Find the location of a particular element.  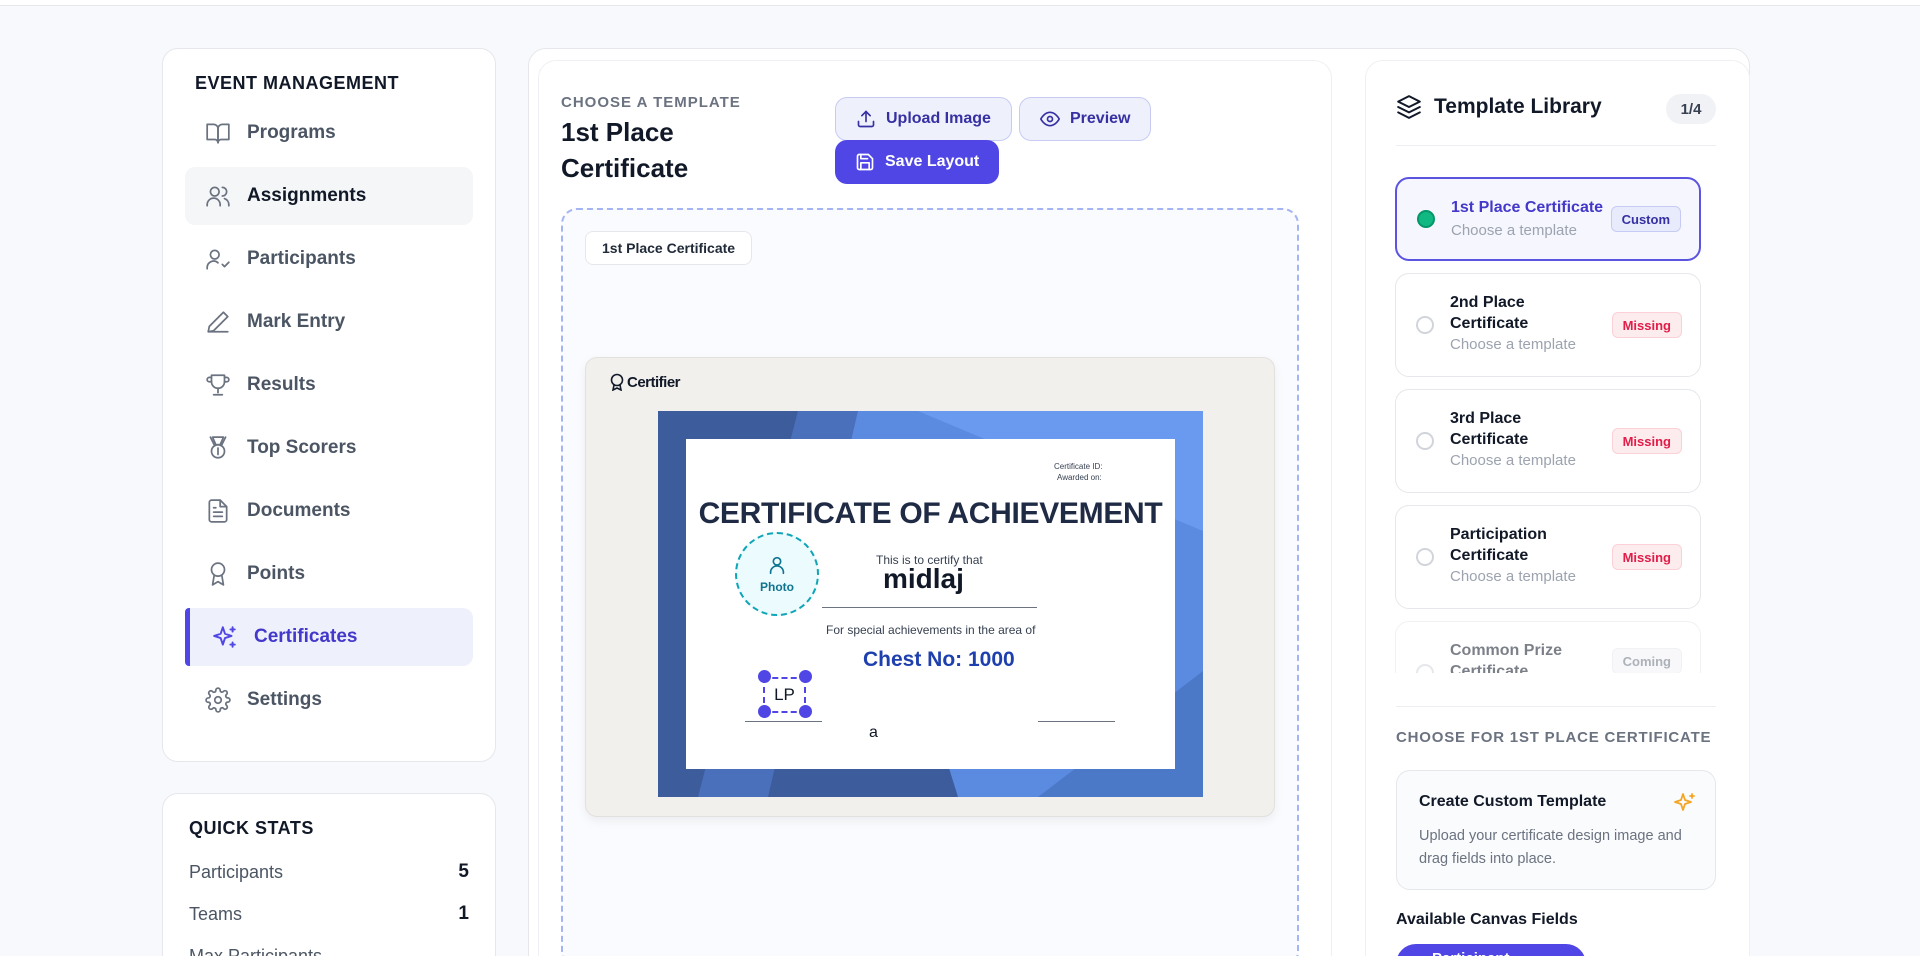

certifier-logo-icon is located at coordinates (617, 382).